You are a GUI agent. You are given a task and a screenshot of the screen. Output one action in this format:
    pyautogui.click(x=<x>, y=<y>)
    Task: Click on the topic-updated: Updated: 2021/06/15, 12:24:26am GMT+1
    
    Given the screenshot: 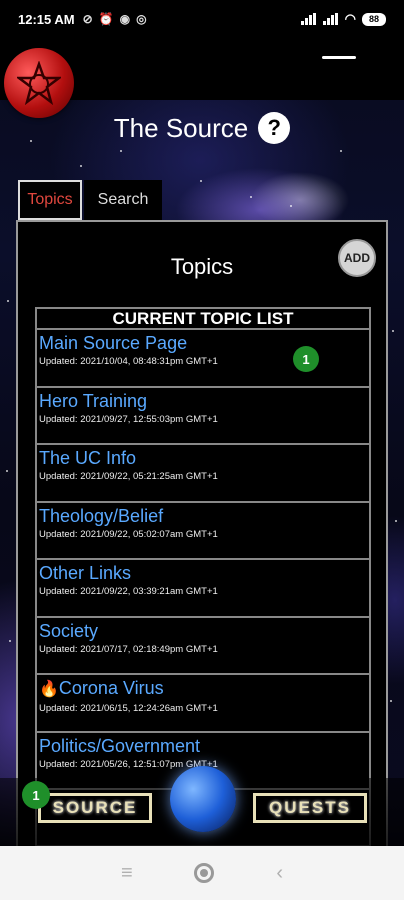 What is the action you would take?
    pyautogui.click(x=128, y=708)
    